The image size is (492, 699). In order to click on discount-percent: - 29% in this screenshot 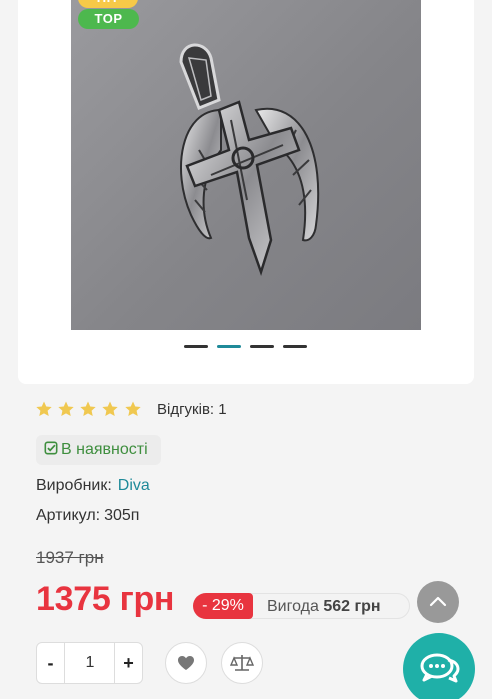, I will do `click(223, 606)`.